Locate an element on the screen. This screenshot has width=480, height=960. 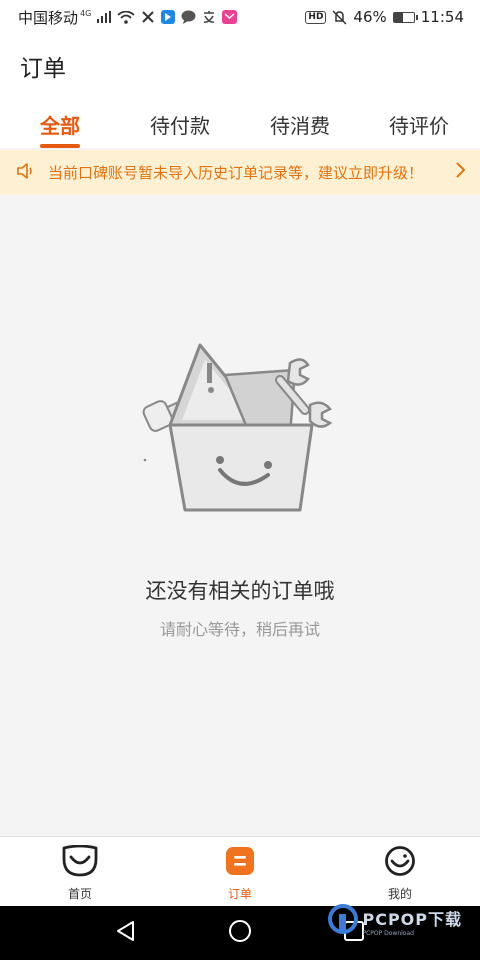
bottom-nav: 首页 订单 我的 is located at coordinates (240, 871).